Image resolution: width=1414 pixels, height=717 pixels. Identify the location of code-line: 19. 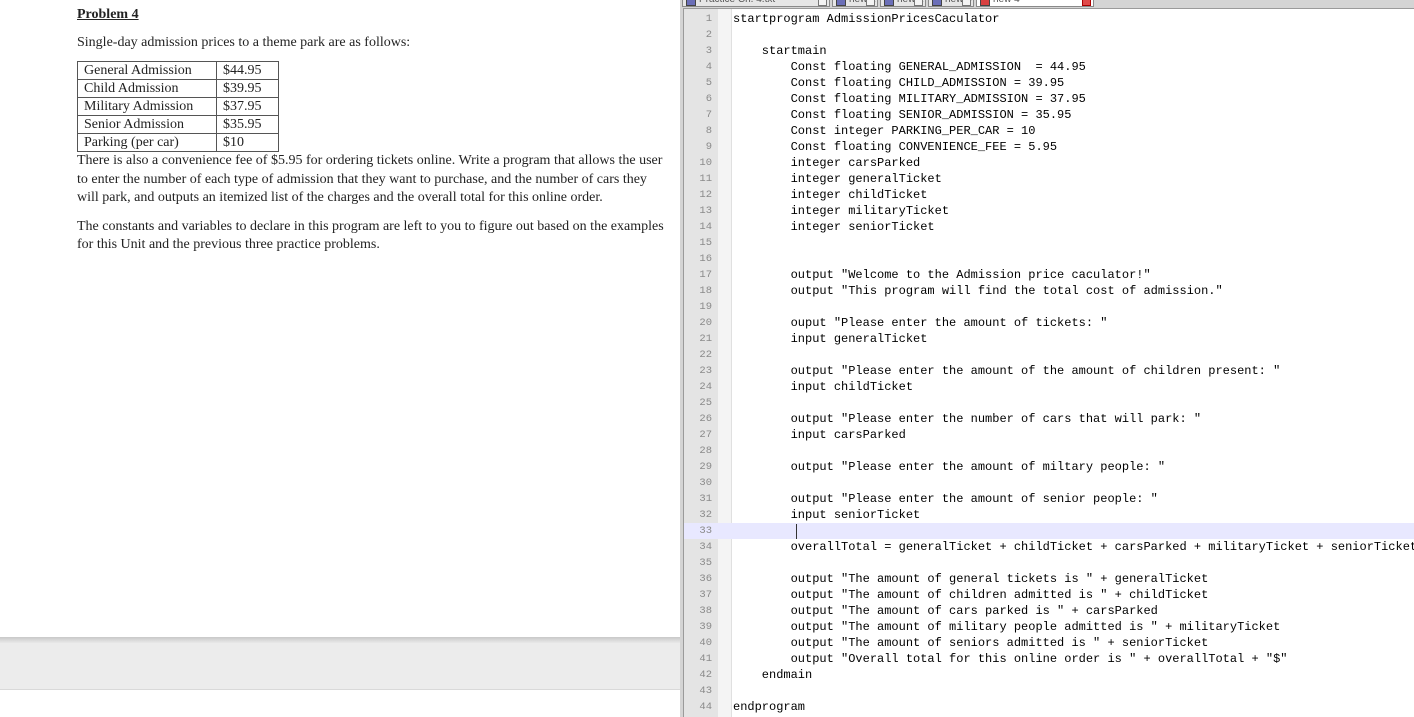
(1049, 307).